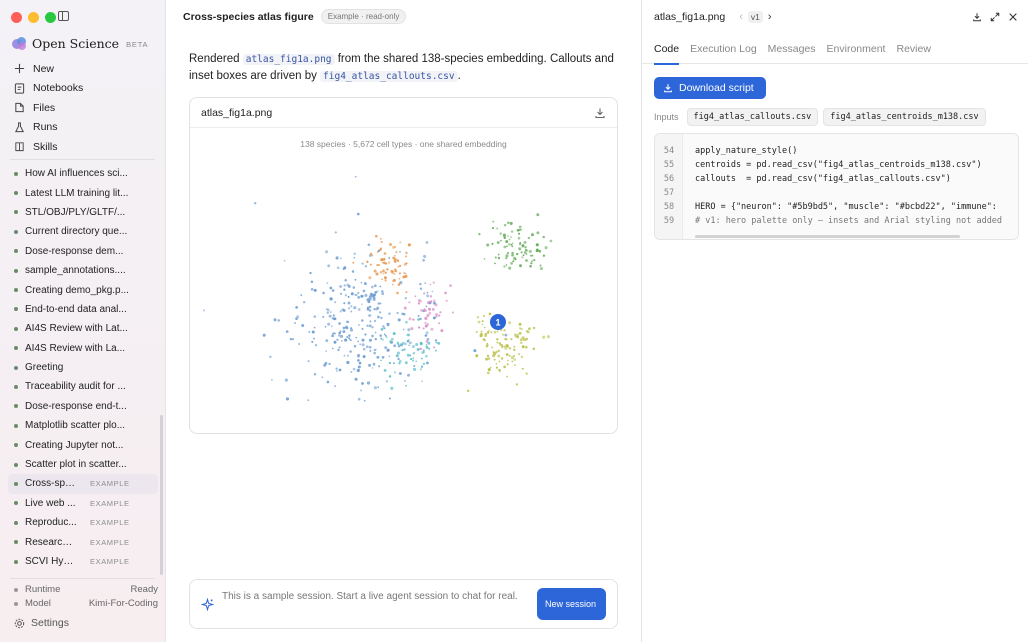 Image resolution: width=1028 pixels, height=642 pixels. Describe the element at coordinates (904, 117) in the screenshot. I see `input-file-chip: fig4_atlas_centroids_m138.csv` at that location.